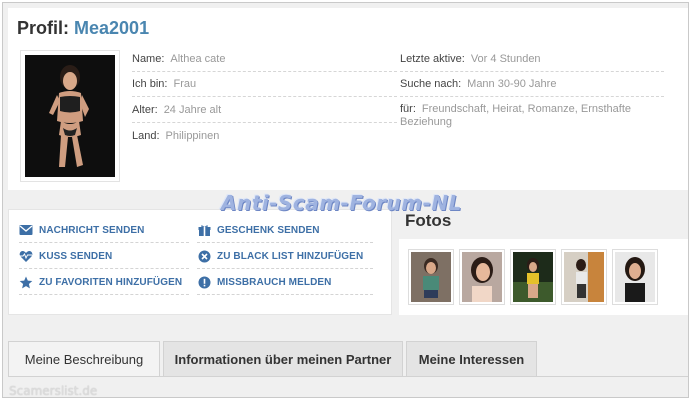 This screenshot has height=400, width=691. Describe the element at coordinates (176, 136) in the screenshot. I see `field-country: Land: Philippinen` at that location.